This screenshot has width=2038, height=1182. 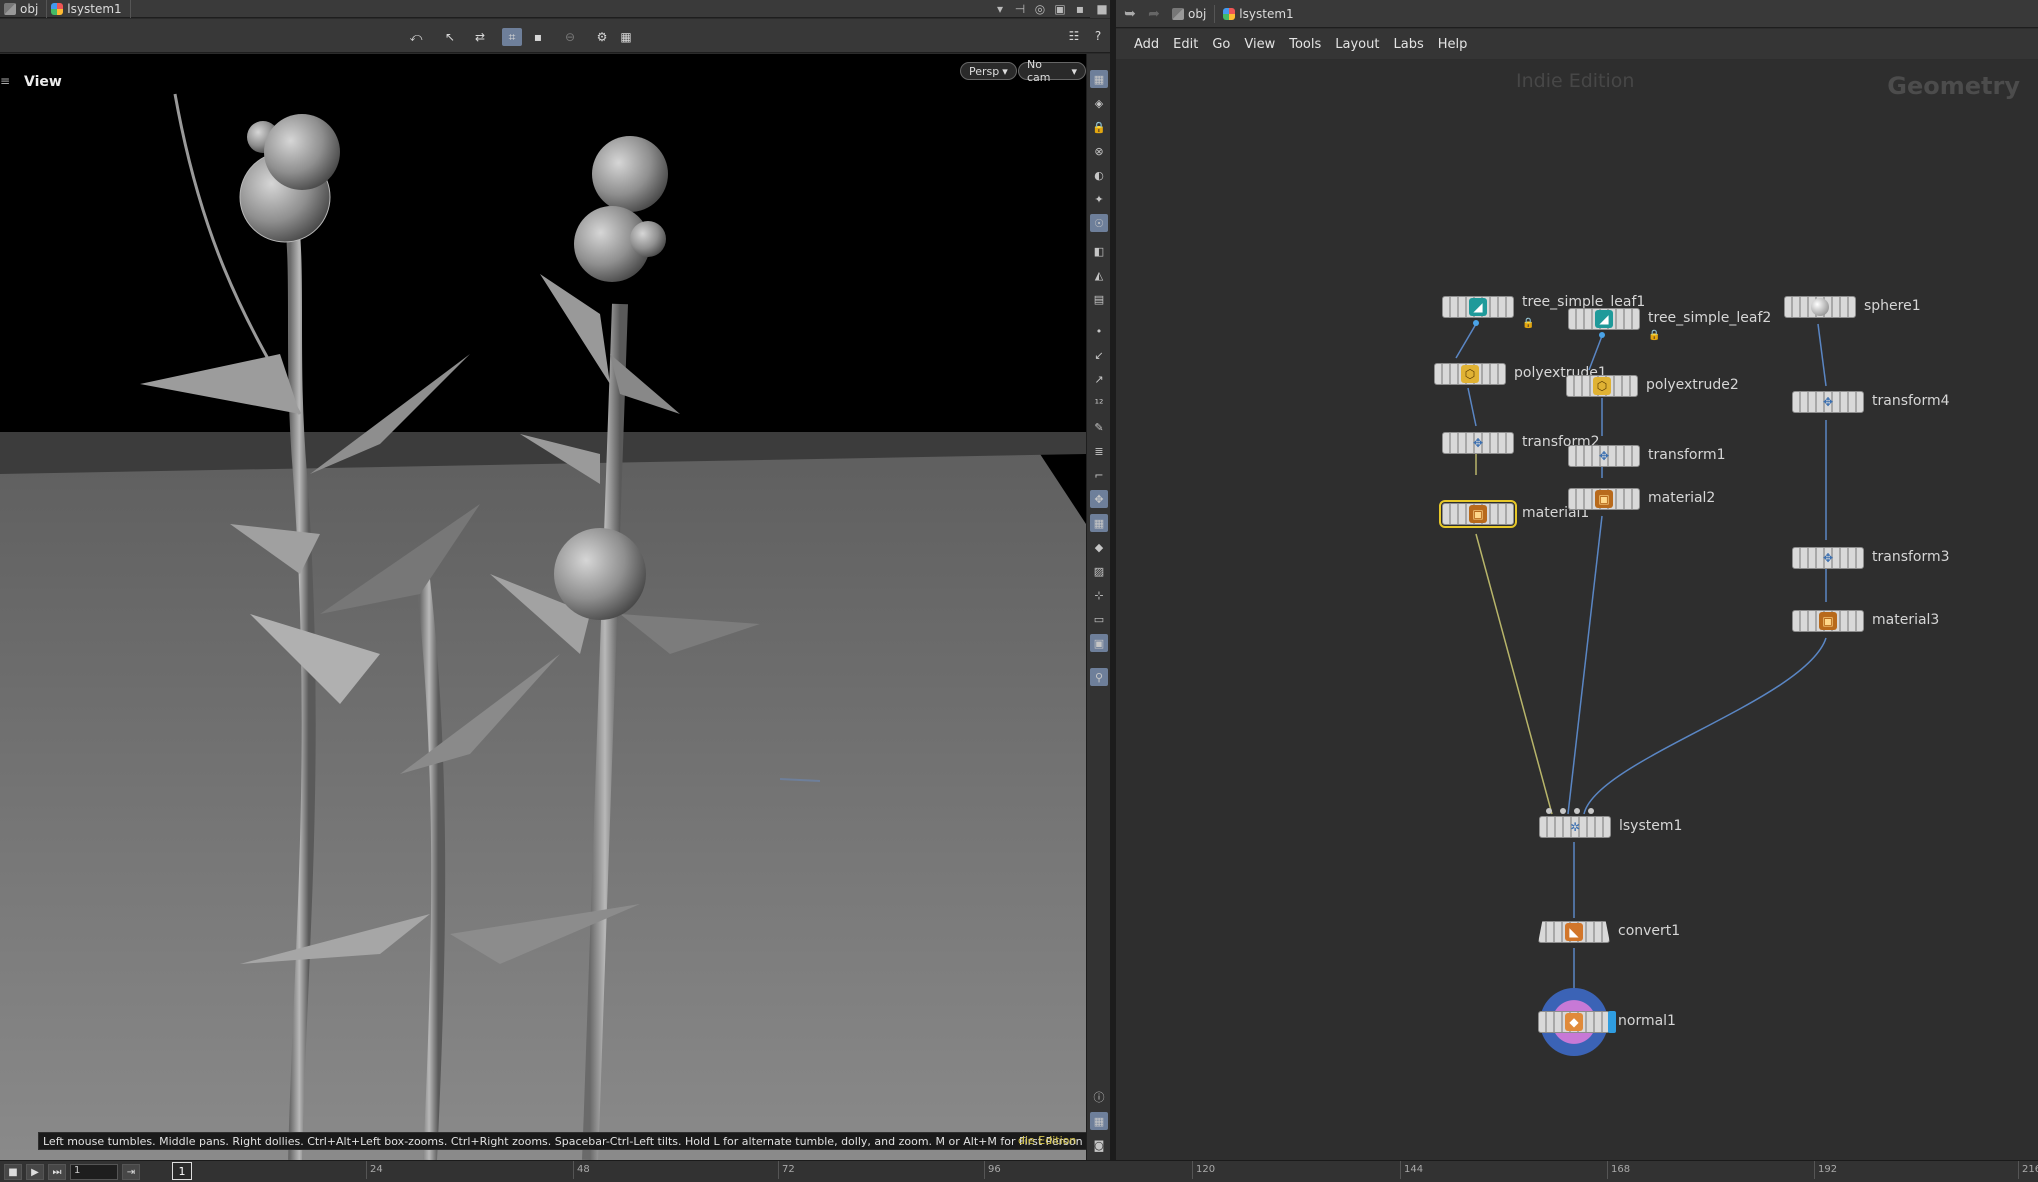 What do you see at coordinates (1099, 523) in the screenshot?
I see `grid-icon: ▦` at bounding box center [1099, 523].